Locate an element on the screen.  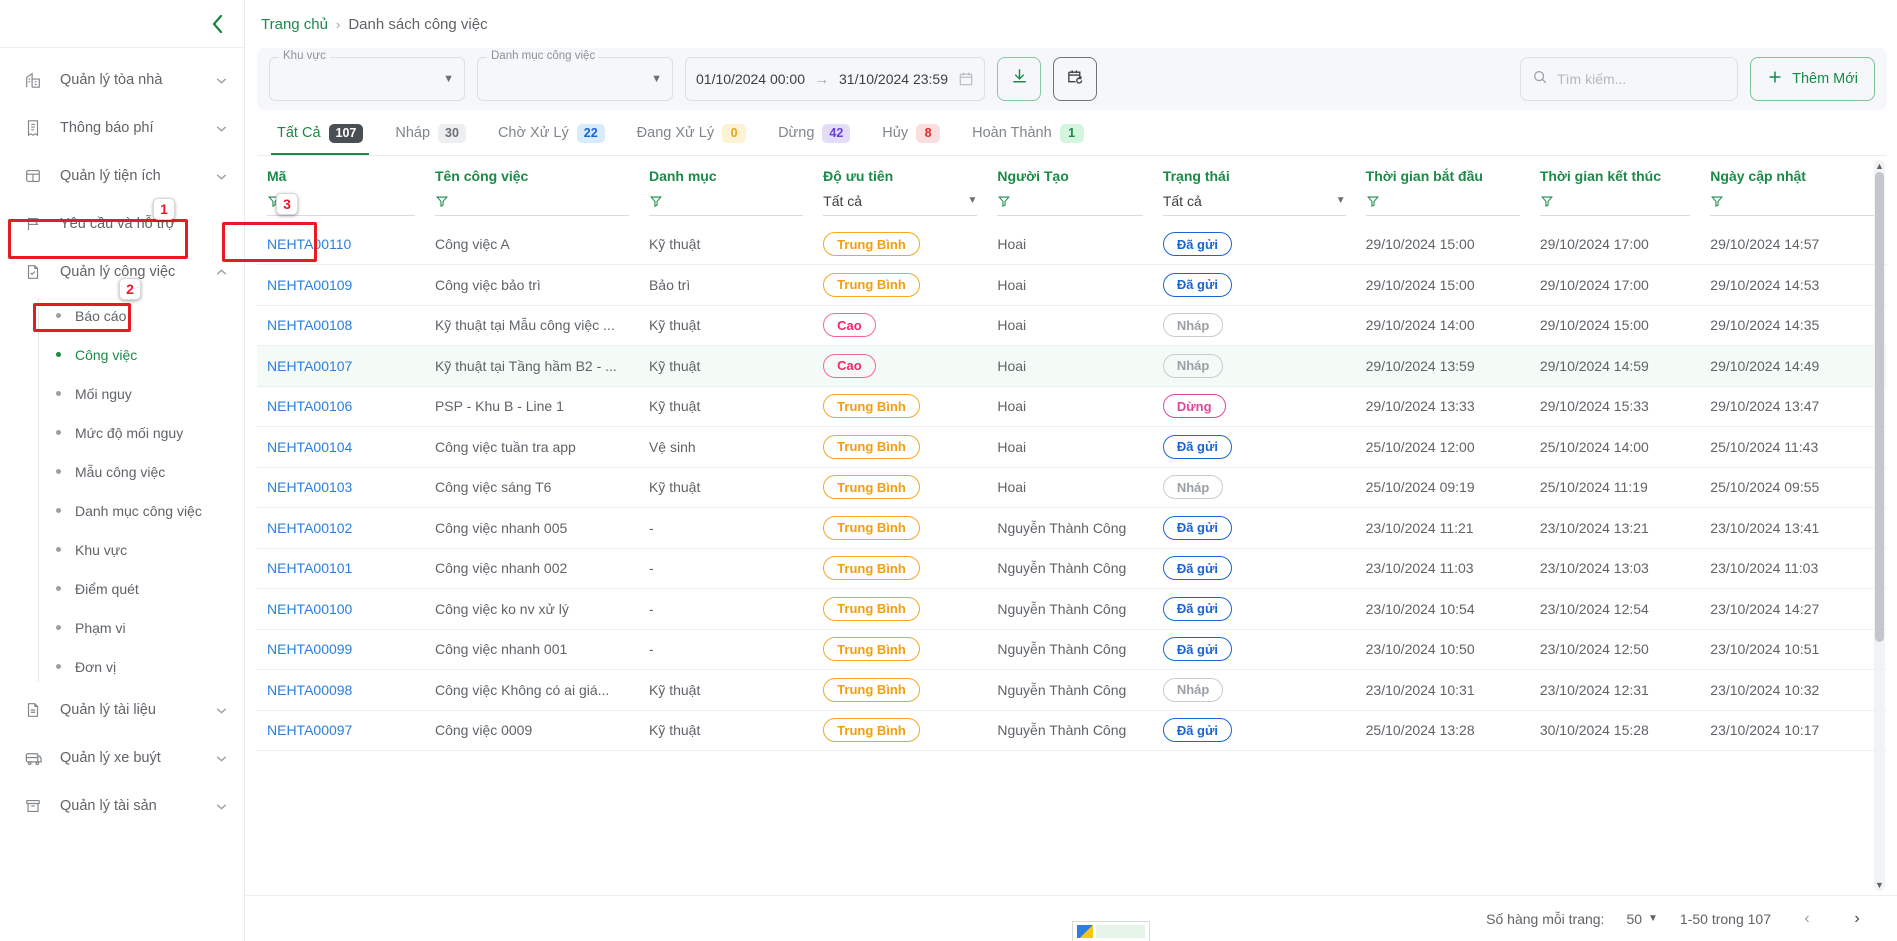
sidebar-item-don-vi: Đơn vị is located at coordinates (141, 666).